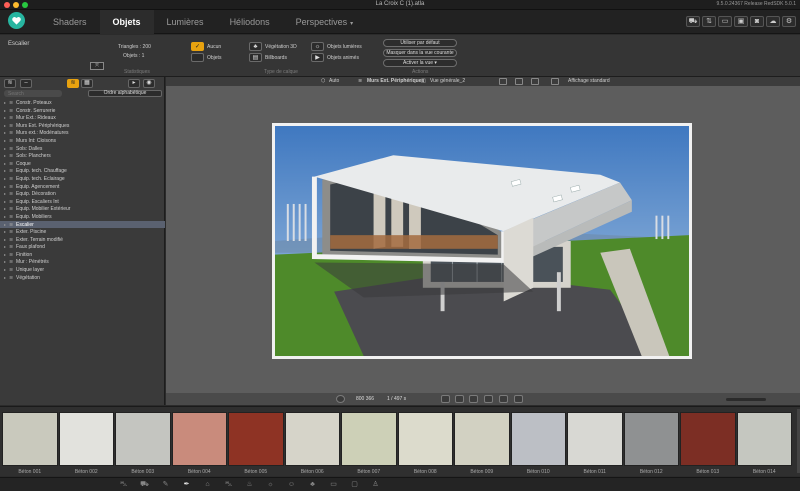 This screenshot has width=800, height=491. I want to click on layer-item: ▸ ≋ Escalier, so click(82, 224).